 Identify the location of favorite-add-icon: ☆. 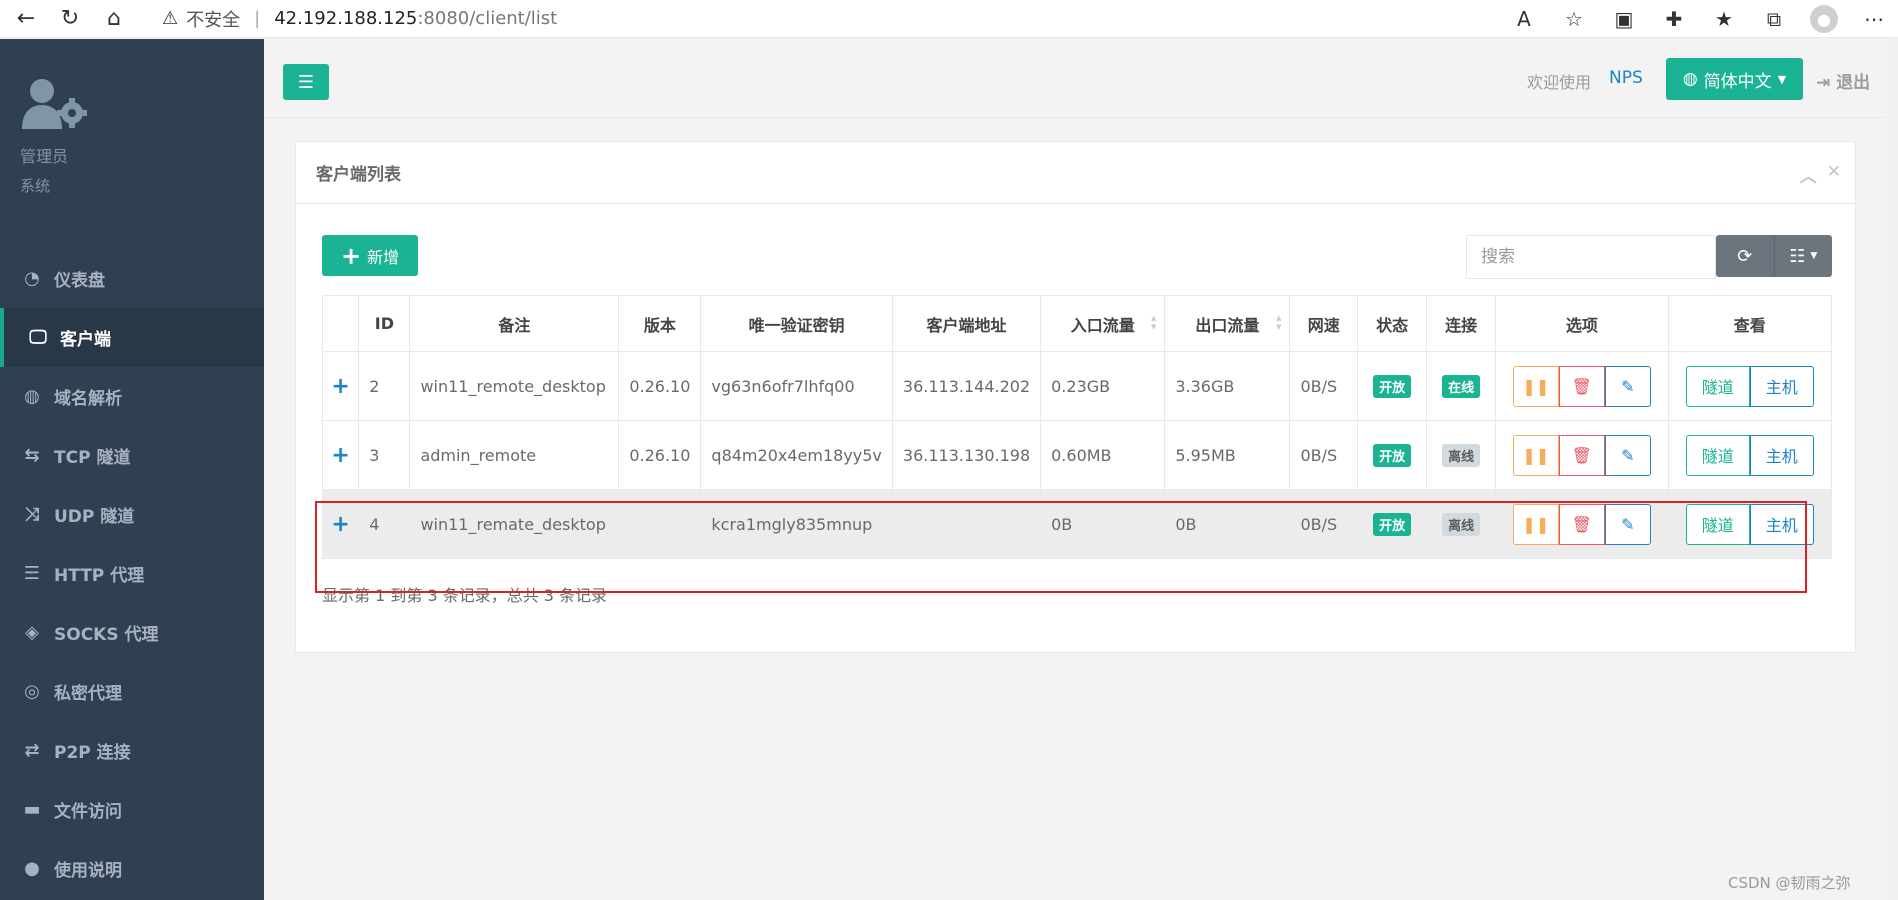
(1574, 19).